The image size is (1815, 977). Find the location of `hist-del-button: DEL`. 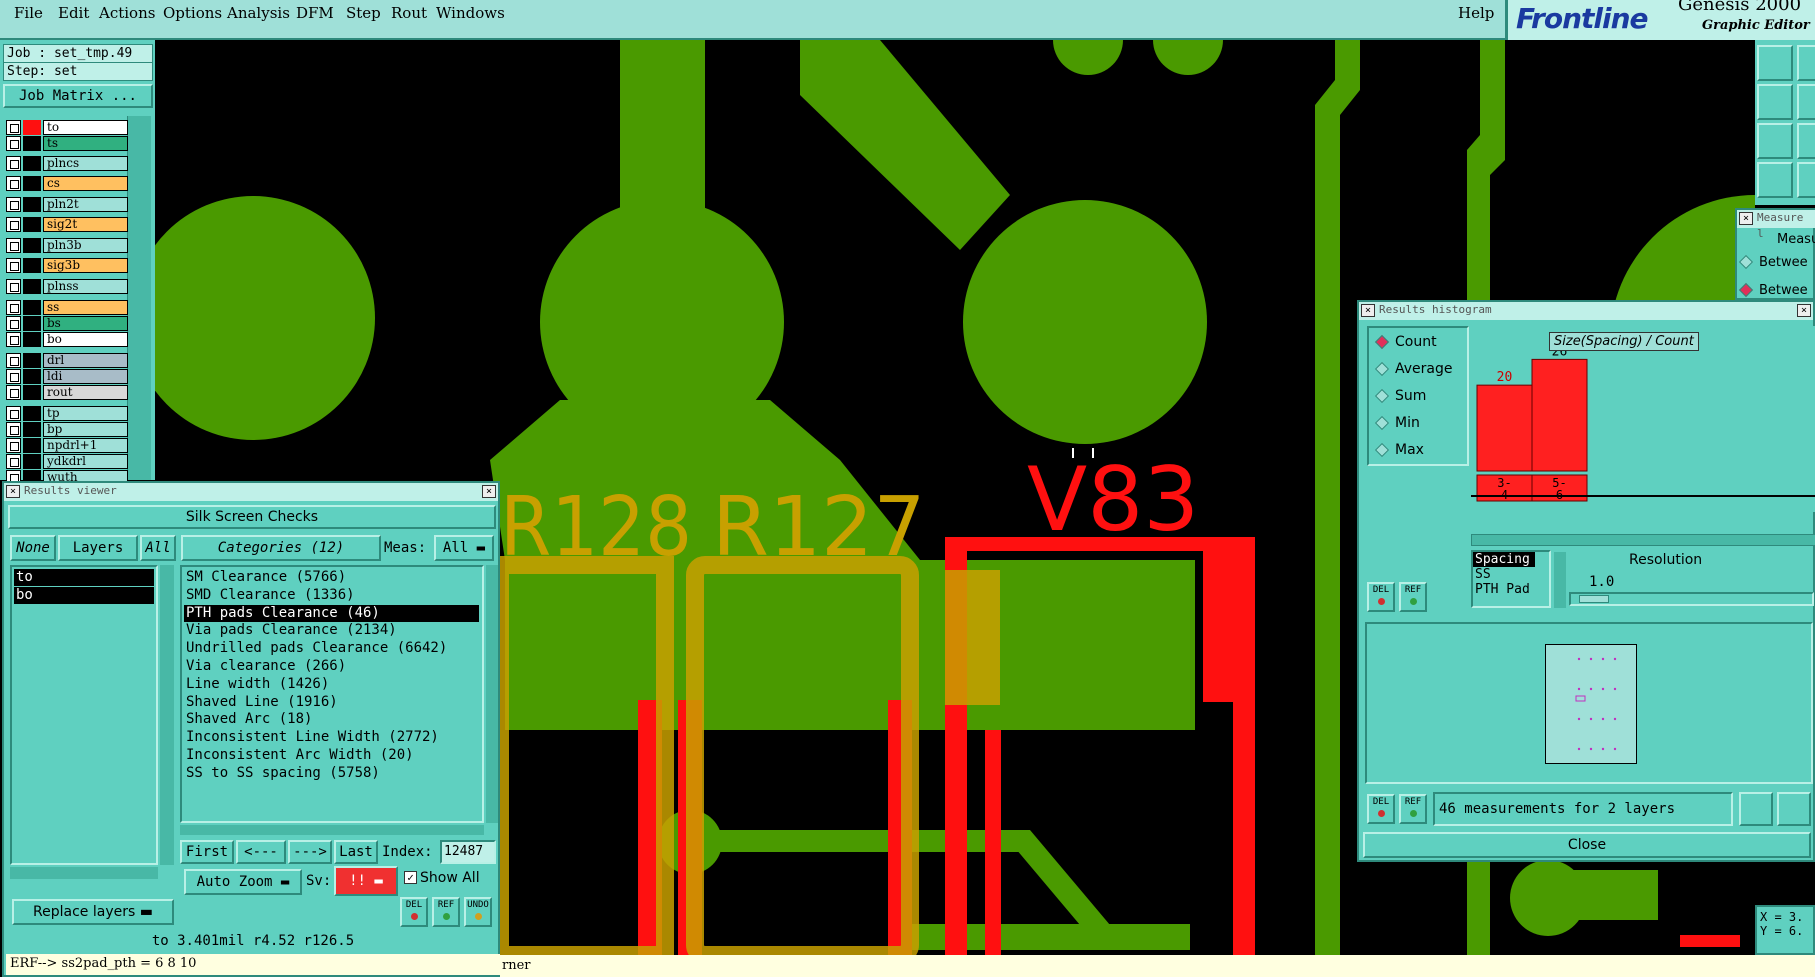

hist-del-button: DEL is located at coordinates (1381, 597).